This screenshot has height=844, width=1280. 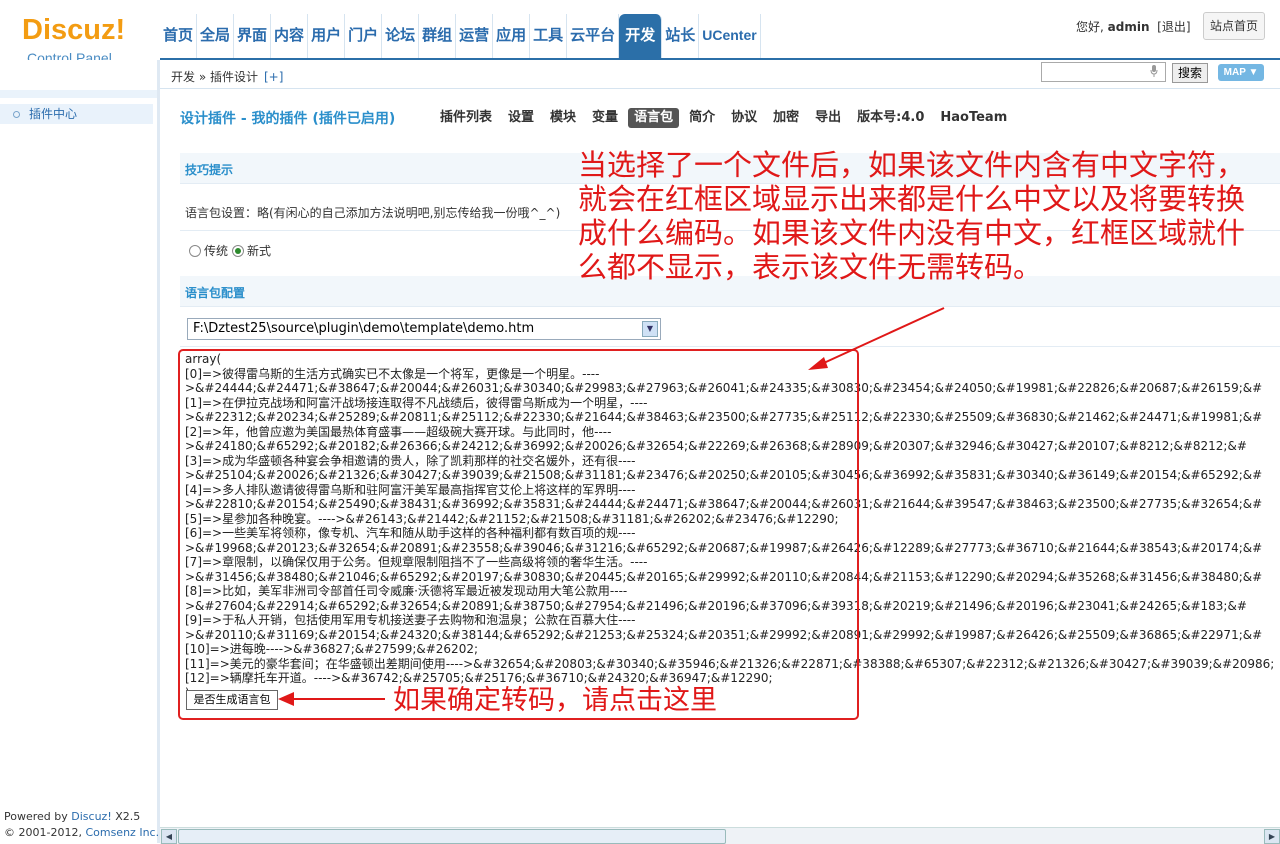 I want to click on scroll-left-icon: ◀, so click(x=169, y=836).